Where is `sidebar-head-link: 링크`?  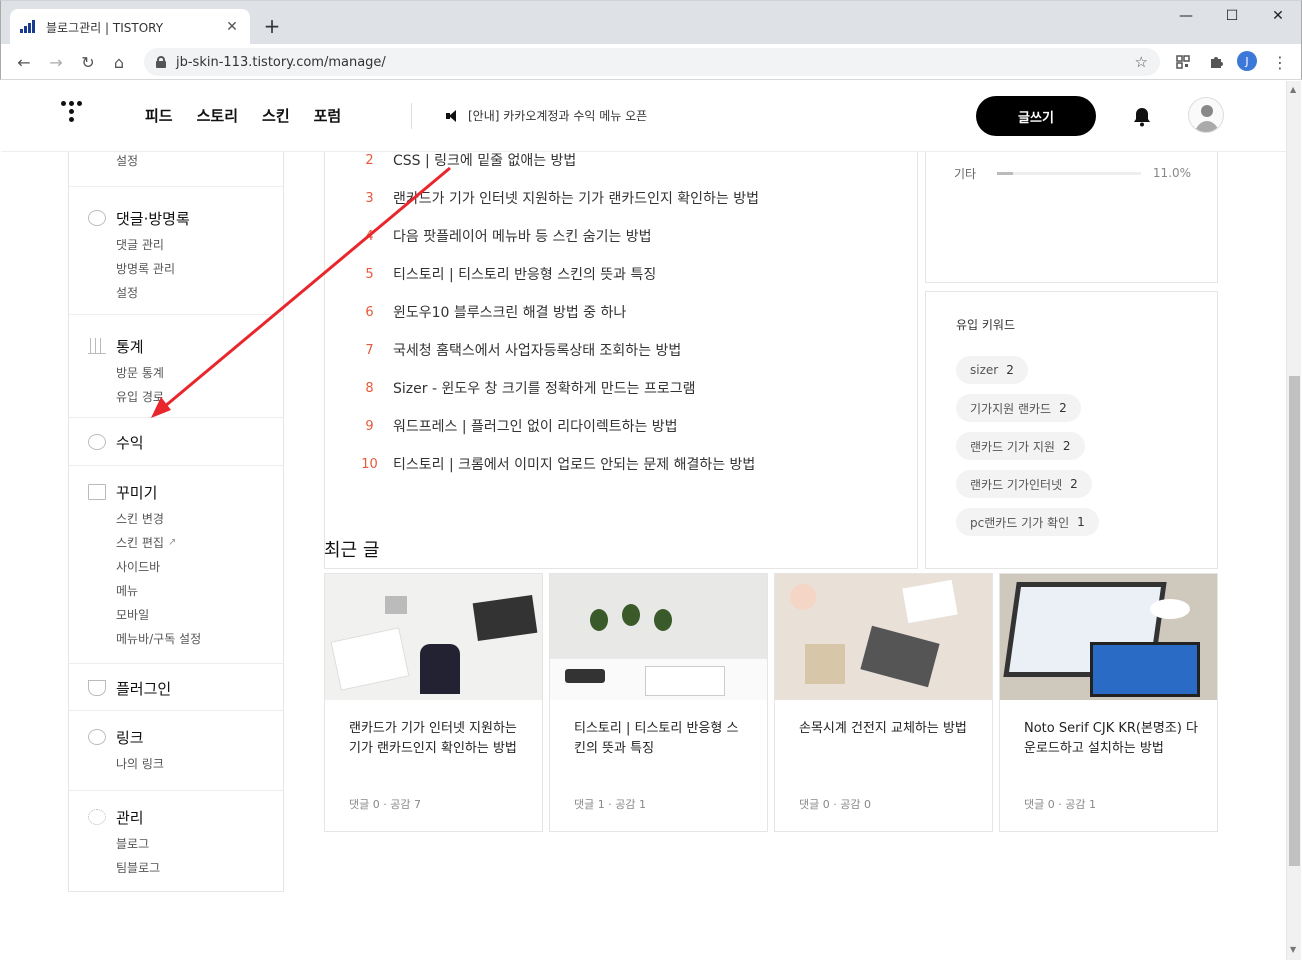 sidebar-head-link: 링크 is located at coordinates (185, 737).